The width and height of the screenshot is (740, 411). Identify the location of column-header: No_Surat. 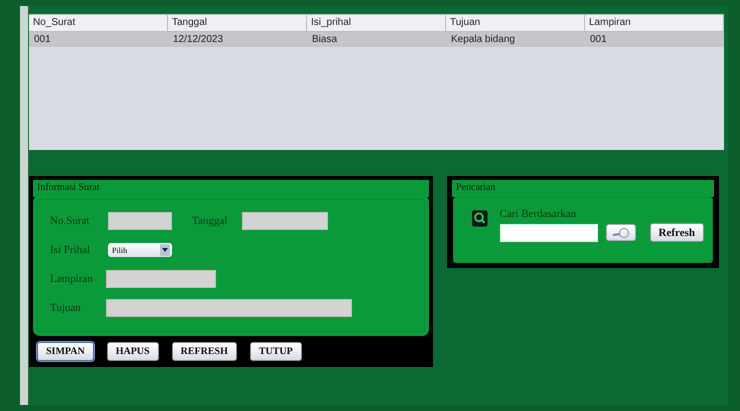
(98, 23).